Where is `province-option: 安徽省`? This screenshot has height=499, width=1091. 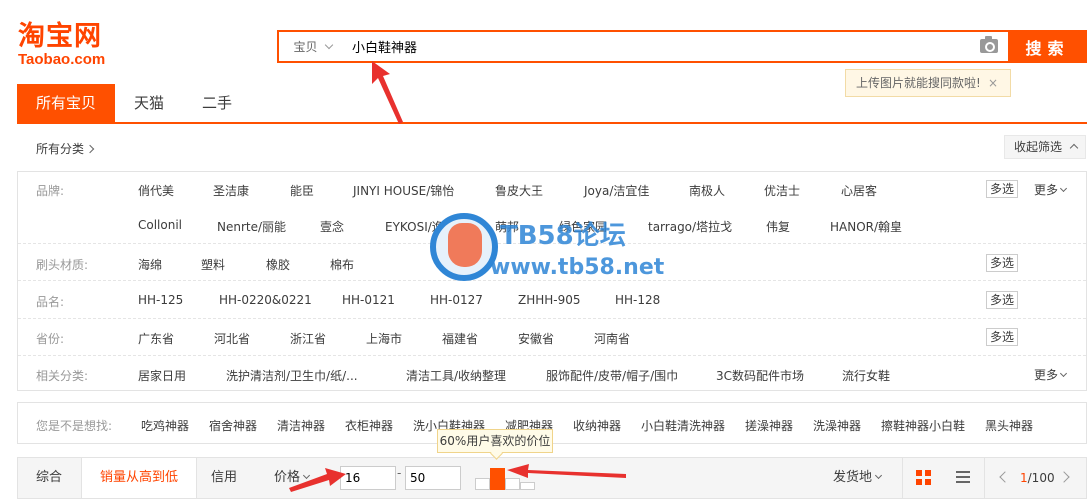
province-option: 安徽省 is located at coordinates (536, 338).